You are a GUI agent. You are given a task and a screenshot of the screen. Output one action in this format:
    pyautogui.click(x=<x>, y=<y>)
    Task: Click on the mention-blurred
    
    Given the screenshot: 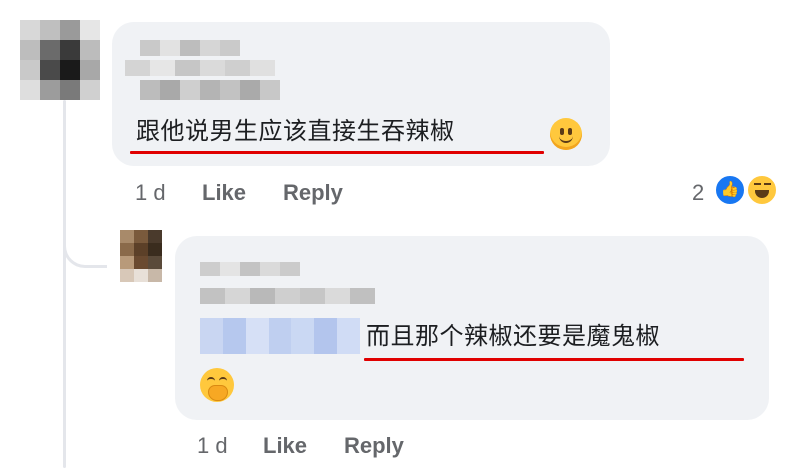 What is the action you would take?
    pyautogui.click(x=280, y=336)
    